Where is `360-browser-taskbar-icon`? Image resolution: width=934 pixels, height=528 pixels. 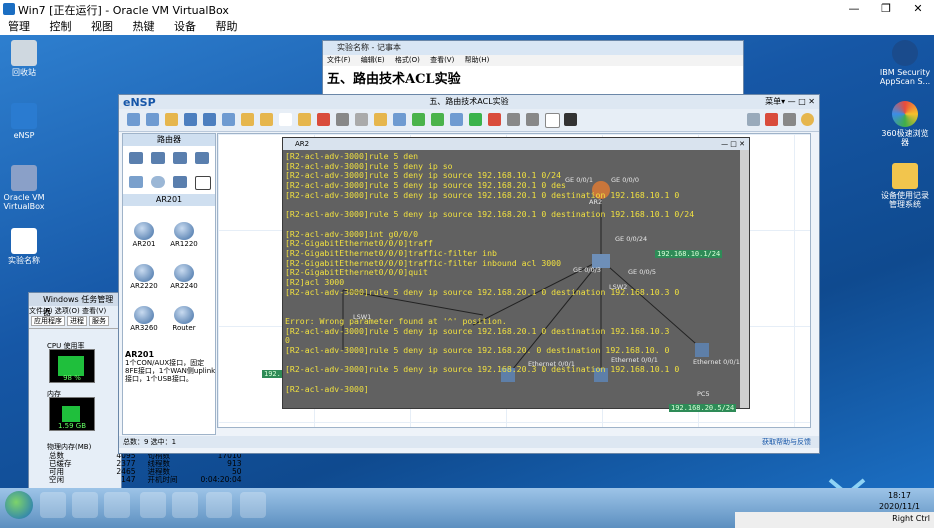
360-browser-taskbar-icon is located at coordinates (153, 505).